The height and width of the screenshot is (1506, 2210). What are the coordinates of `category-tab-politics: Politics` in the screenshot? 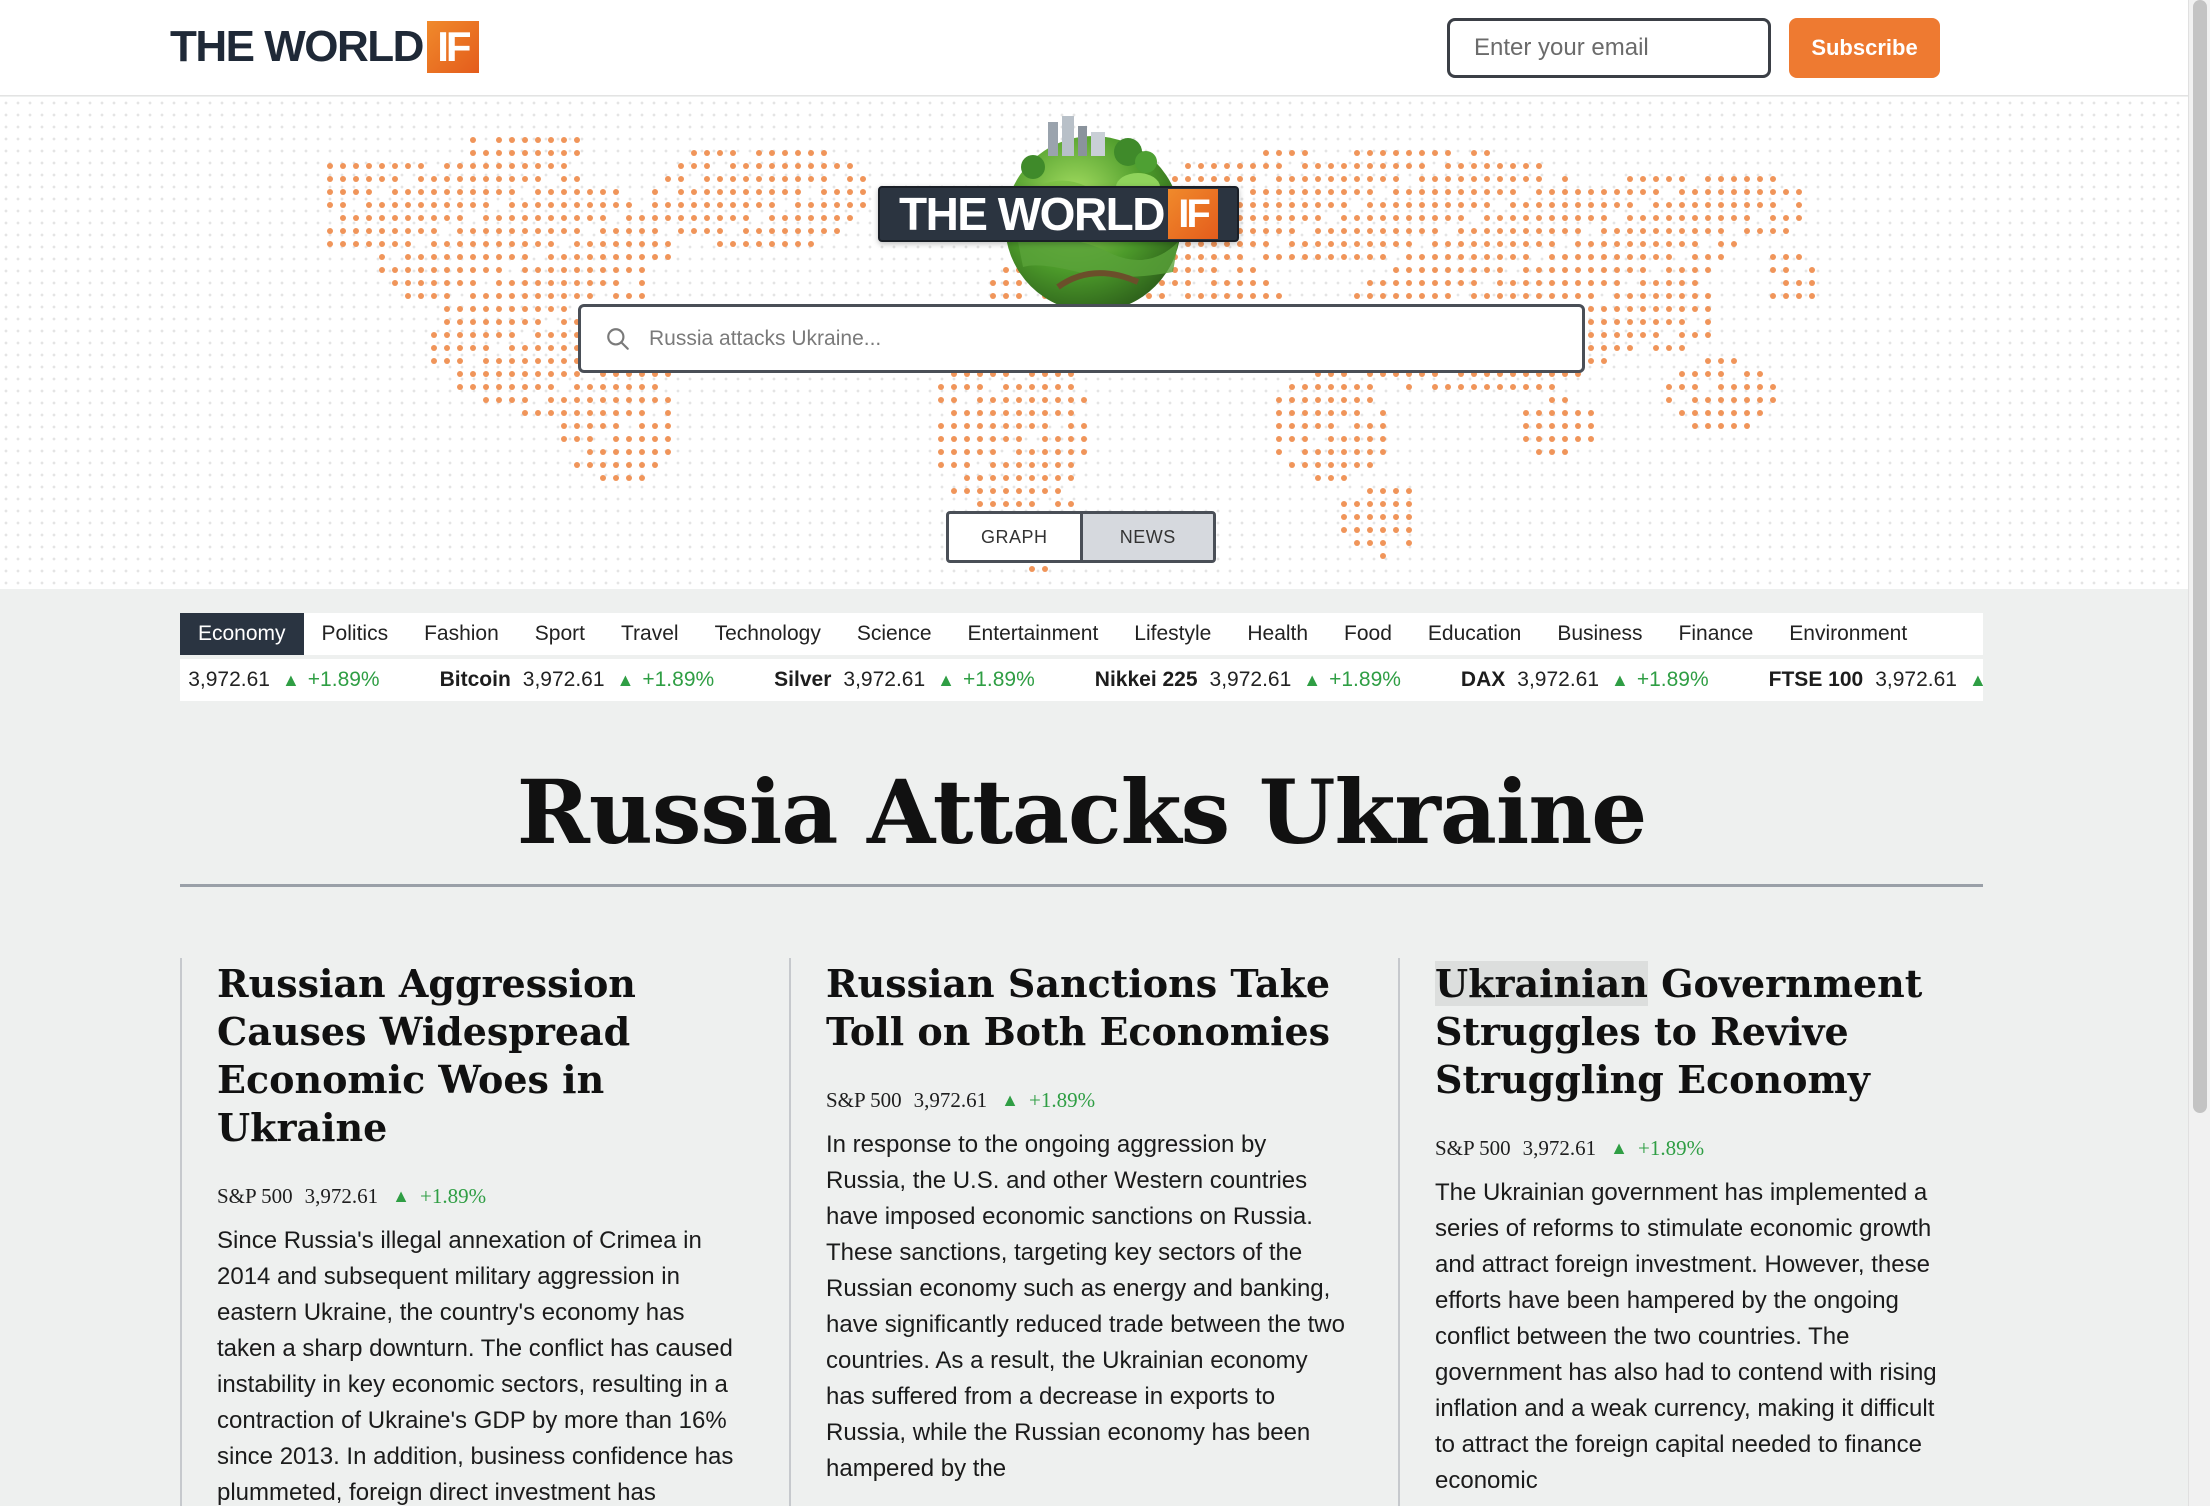 It's located at (355, 634).